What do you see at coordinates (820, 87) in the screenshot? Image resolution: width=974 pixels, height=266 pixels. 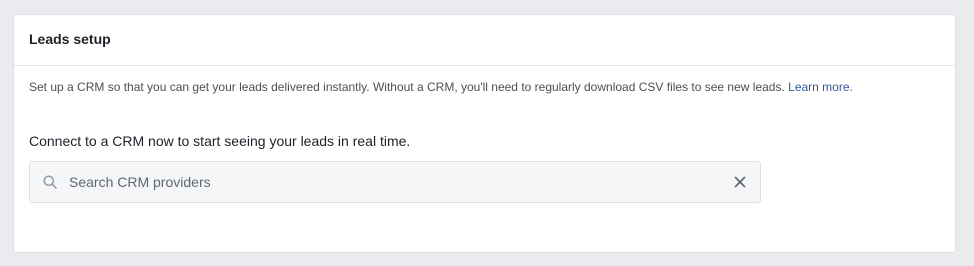 I see `learn-more-link: Learn more.` at bounding box center [820, 87].